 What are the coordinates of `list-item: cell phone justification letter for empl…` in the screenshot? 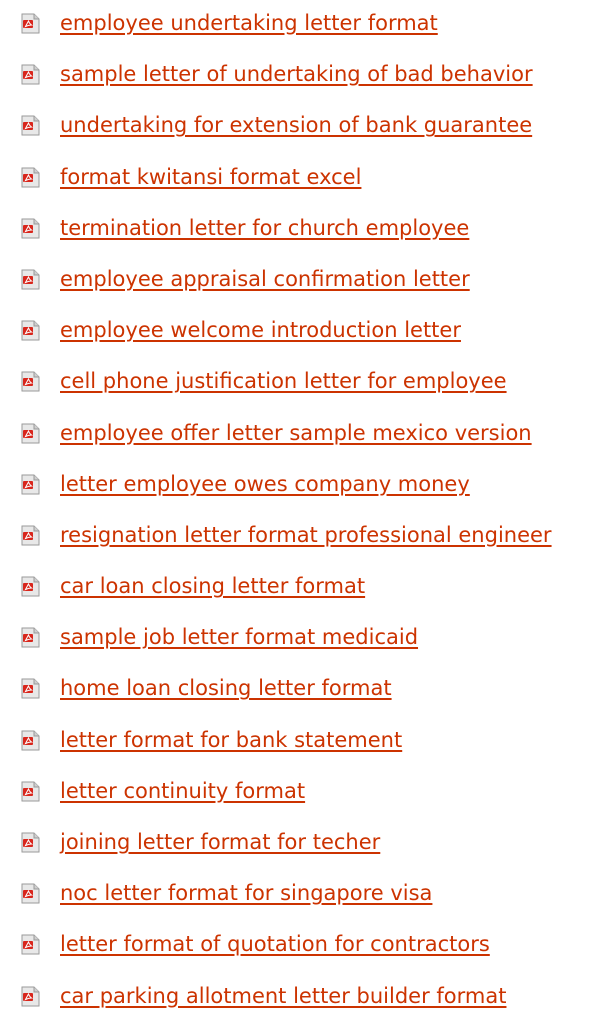 It's located at (306, 383).